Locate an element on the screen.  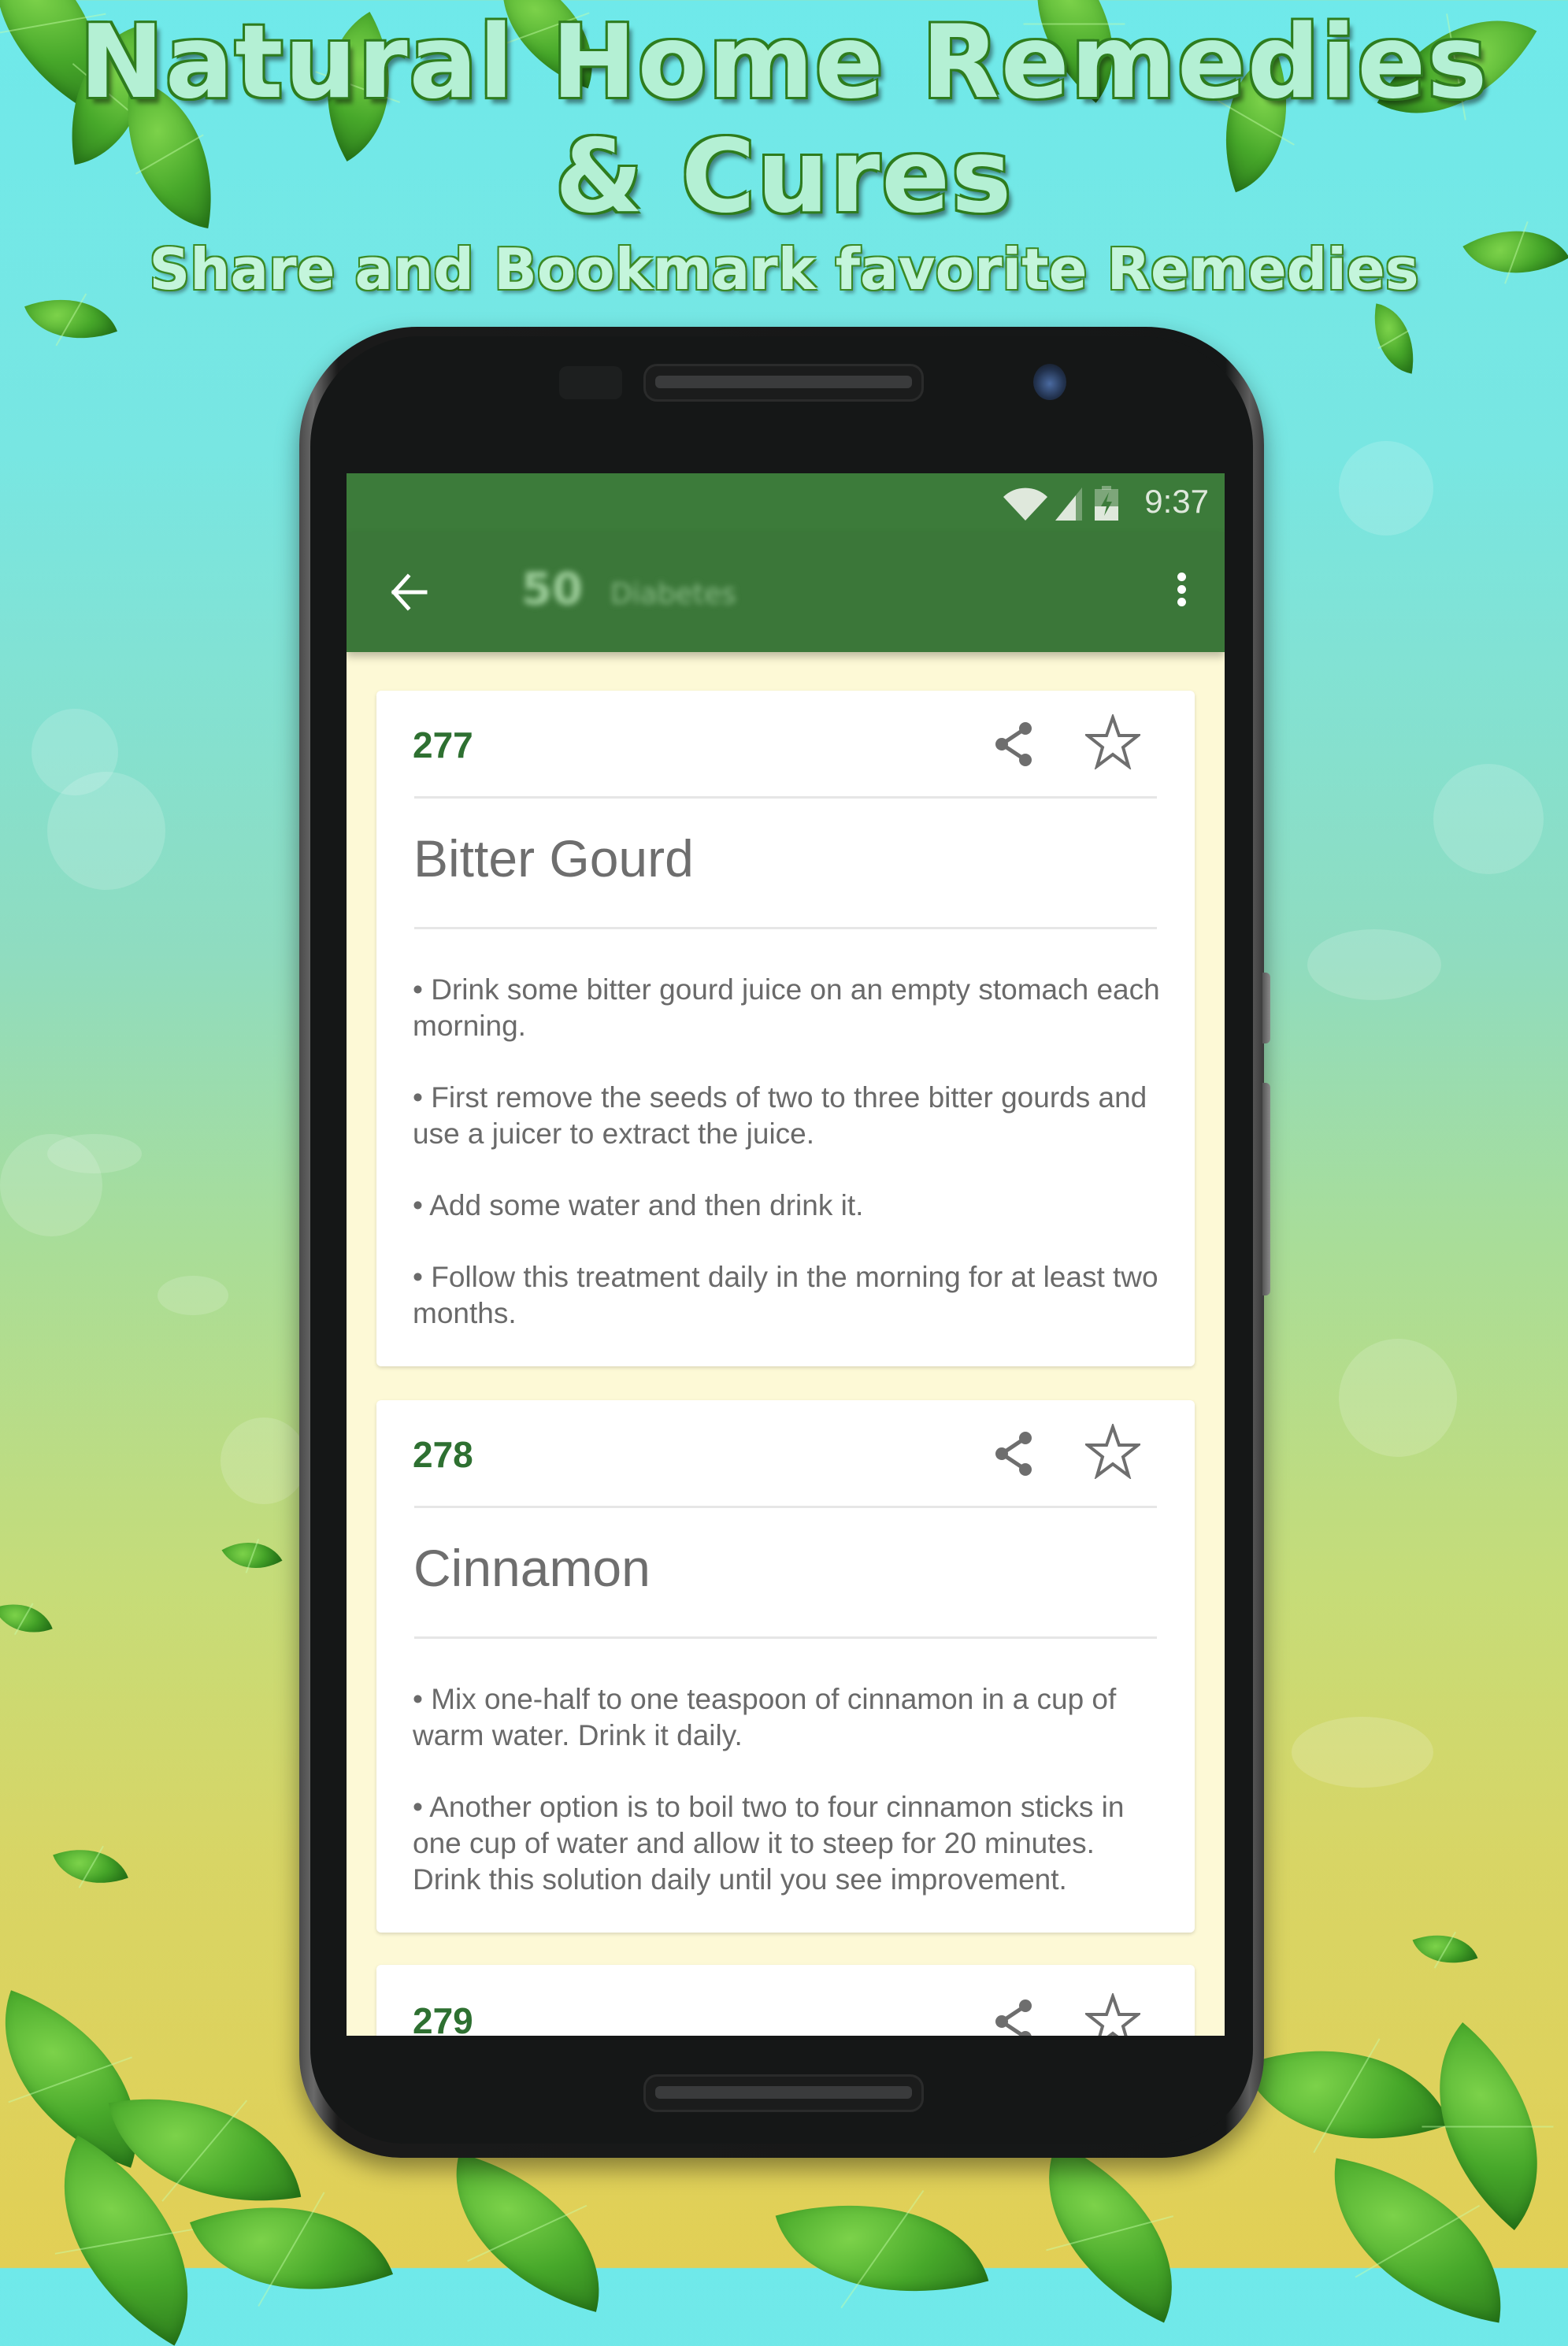
proximity-sensor is located at coordinates (590, 382).